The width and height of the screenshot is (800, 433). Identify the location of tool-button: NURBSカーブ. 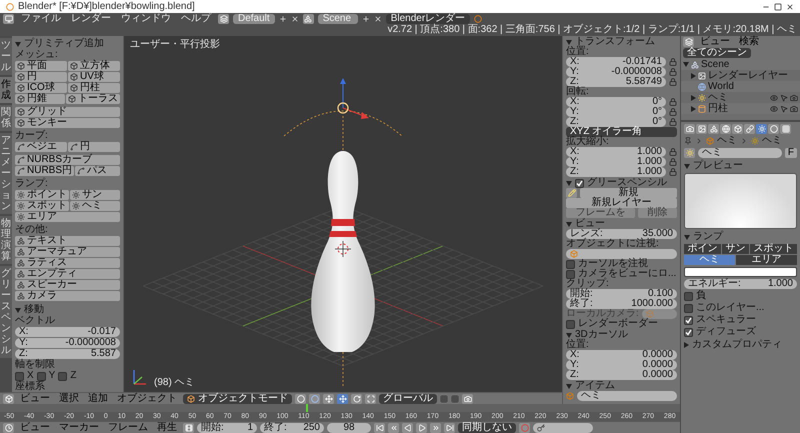
(67, 160).